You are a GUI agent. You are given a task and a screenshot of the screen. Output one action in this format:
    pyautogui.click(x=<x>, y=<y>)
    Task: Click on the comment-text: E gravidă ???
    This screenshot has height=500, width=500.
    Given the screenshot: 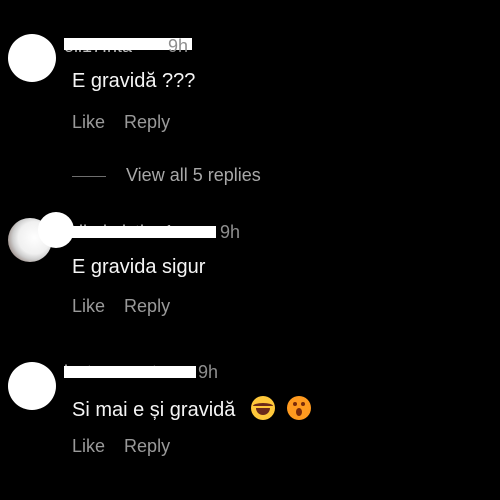 What is the action you would take?
    pyautogui.click(x=134, y=81)
    